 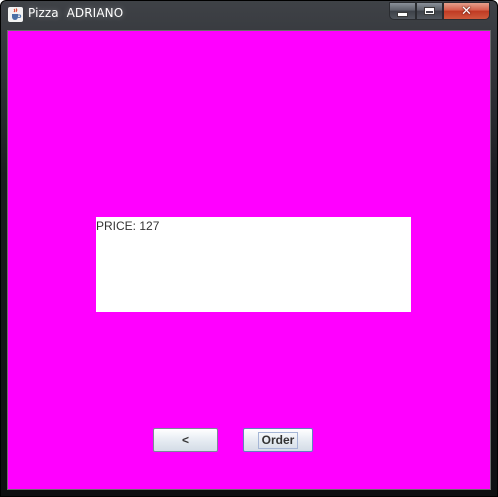 I want to click on close-button: ✕, so click(x=466, y=11).